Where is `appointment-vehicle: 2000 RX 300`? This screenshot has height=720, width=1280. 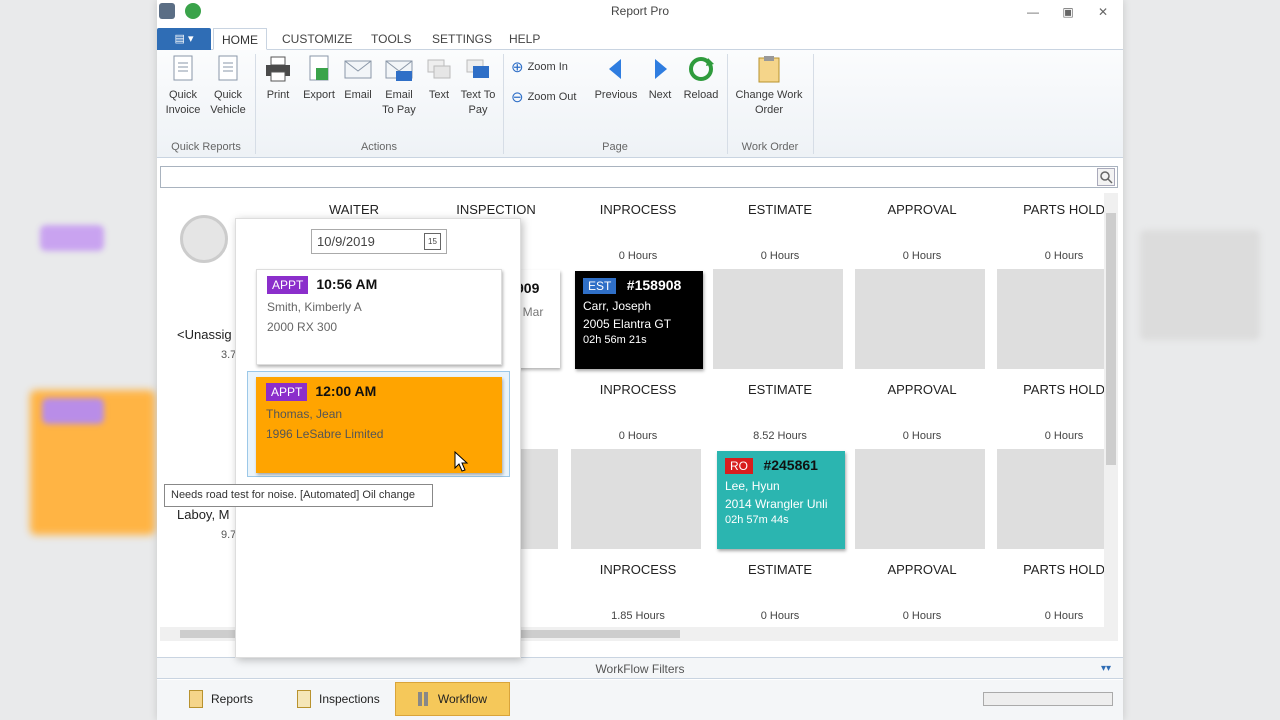 appointment-vehicle: 2000 RX 300 is located at coordinates (302, 327).